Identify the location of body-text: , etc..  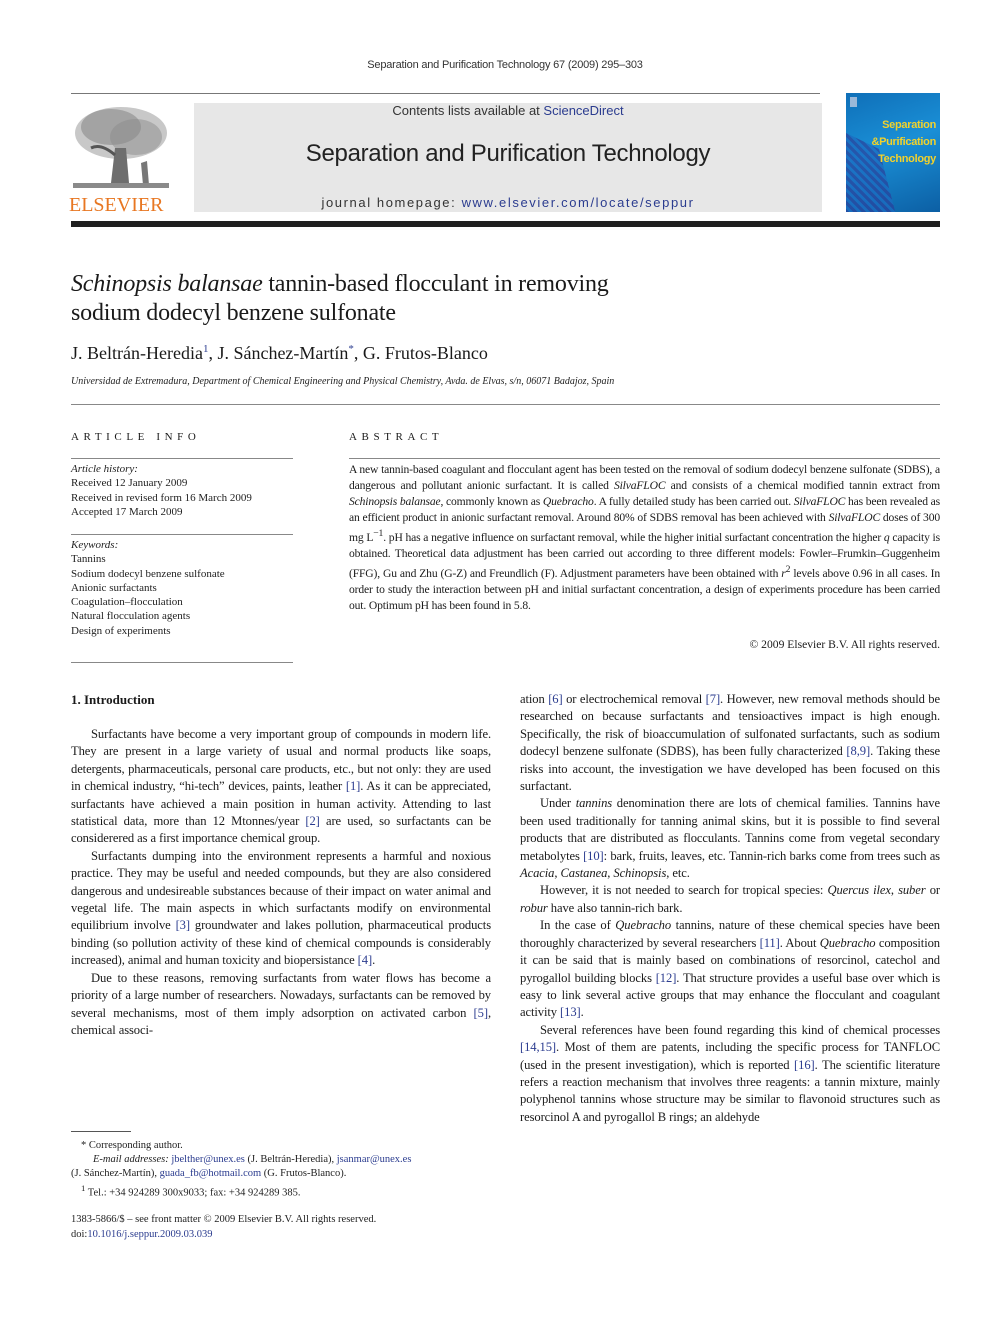
(678, 873).